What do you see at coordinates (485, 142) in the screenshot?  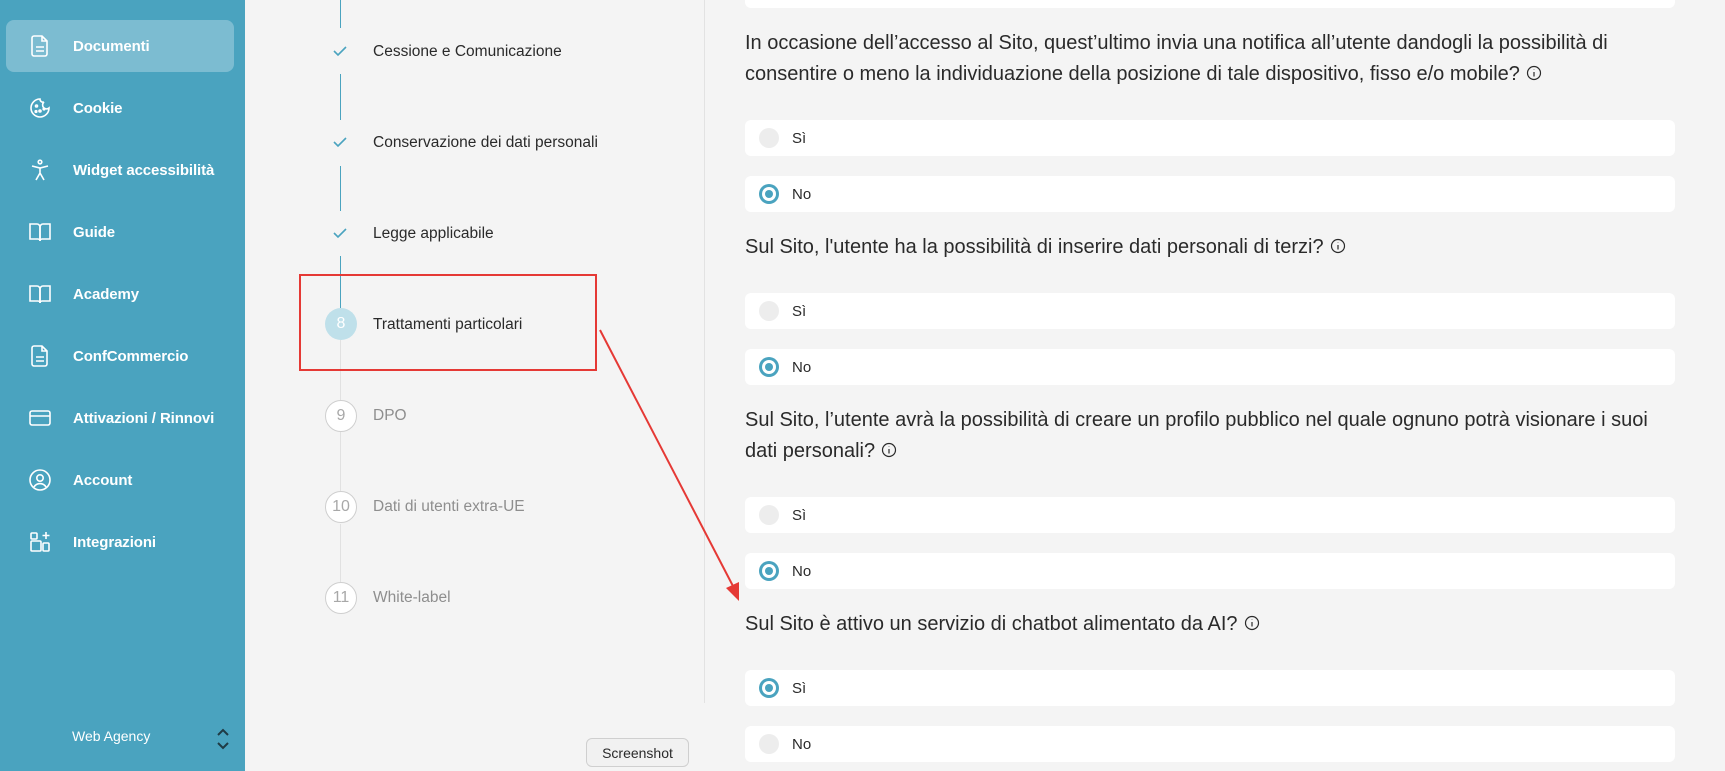 I see `step-label: Conservazione dei dati personali` at bounding box center [485, 142].